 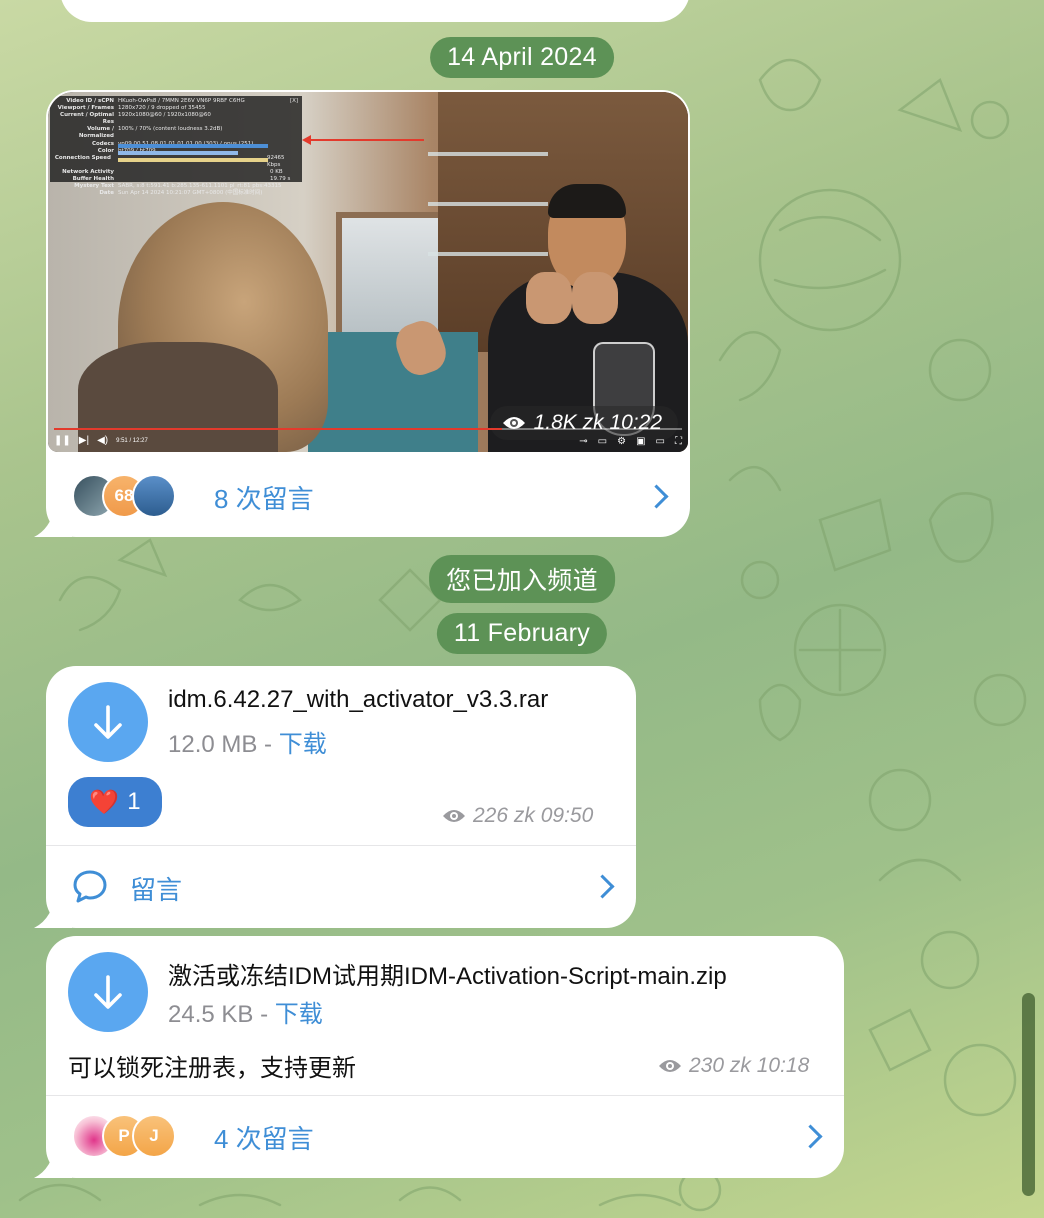 I want to click on commenter-avatars: P J, so click(x=124, y=1136).